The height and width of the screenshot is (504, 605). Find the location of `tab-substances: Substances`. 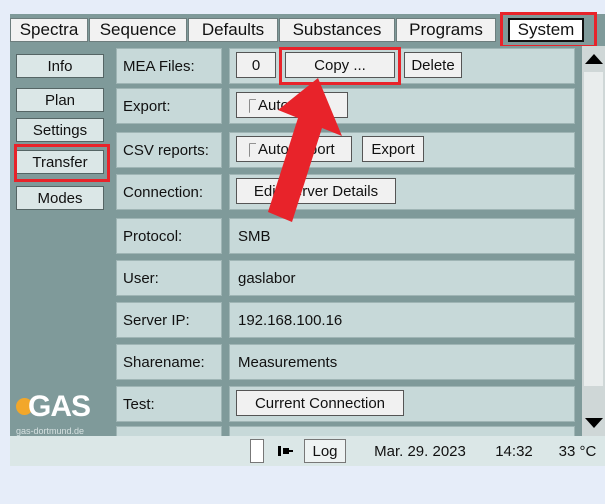

tab-substances: Substances is located at coordinates (337, 30).